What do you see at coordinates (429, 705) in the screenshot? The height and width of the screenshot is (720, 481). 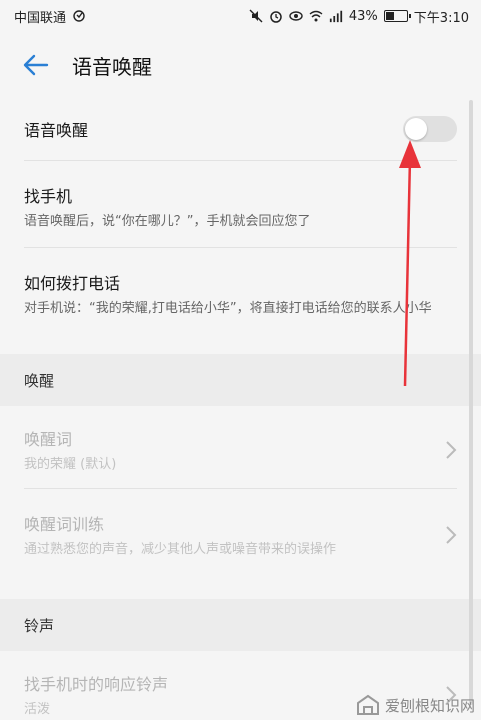 I see `watermark-text: 爱刨根知识网` at bounding box center [429, 705].